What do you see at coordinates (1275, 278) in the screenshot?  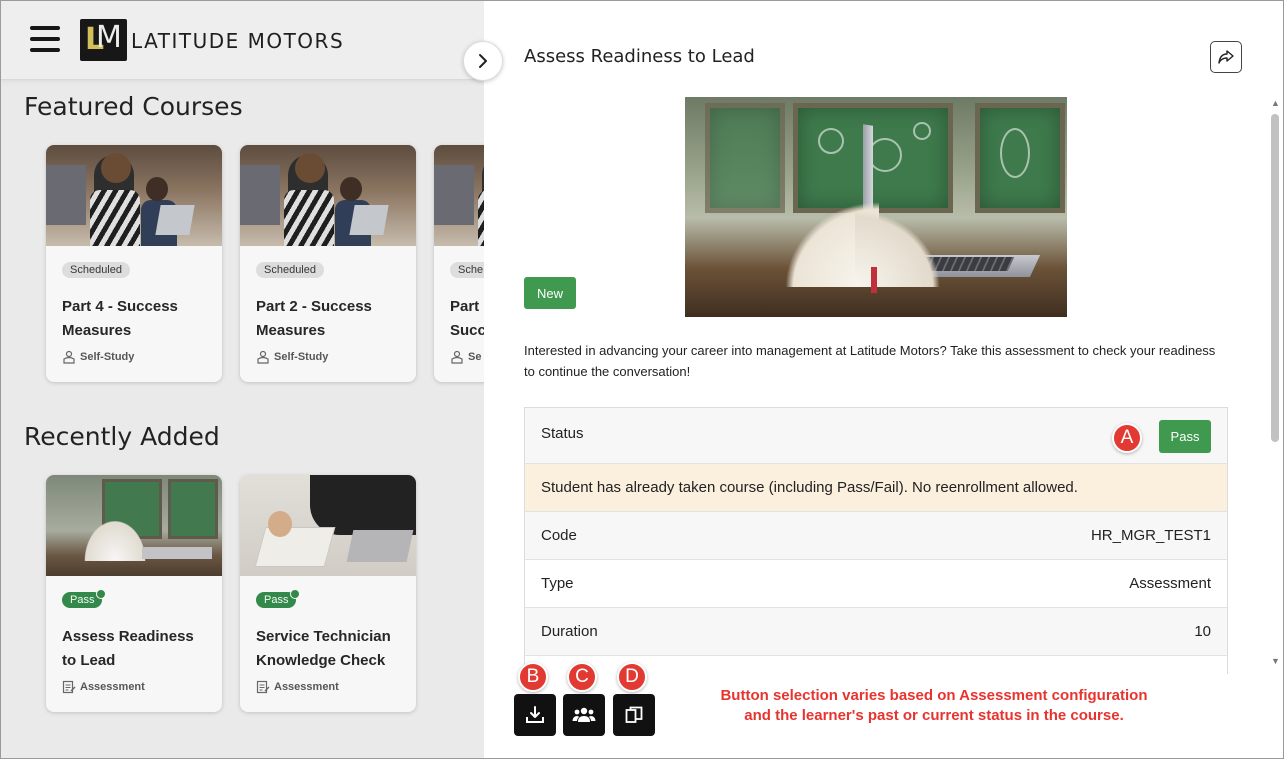 I see `scrollbar-thumb` at bounding box center [1275, 278].